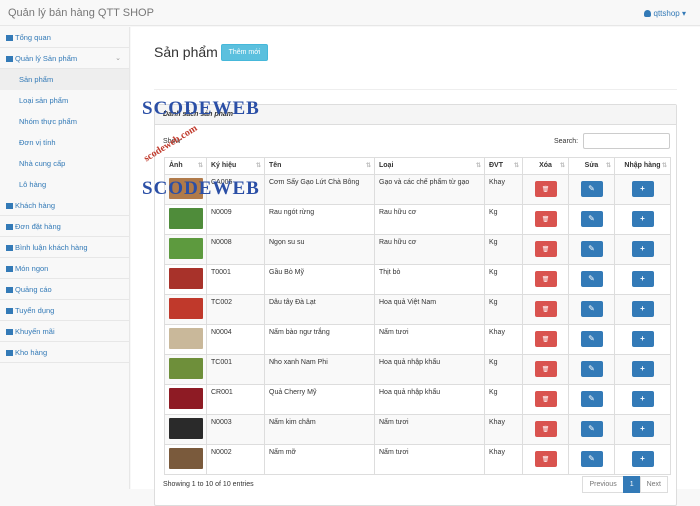 This screenshot has height=506, width=700. I want to click on previous-page-button: Previous, so click(603, 484).